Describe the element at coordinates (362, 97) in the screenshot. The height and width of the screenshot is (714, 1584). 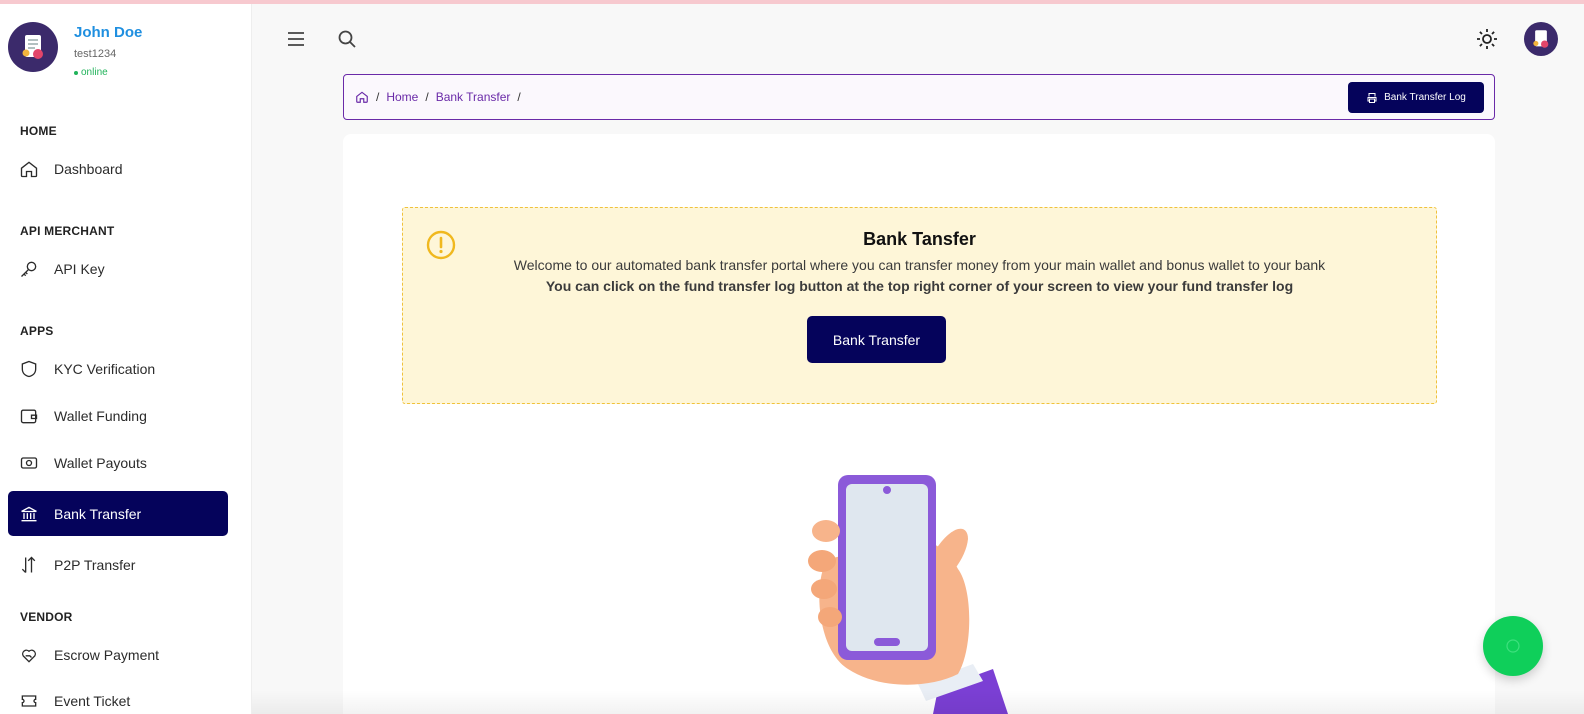
I see `breadcrumb-home-icon` at that location.